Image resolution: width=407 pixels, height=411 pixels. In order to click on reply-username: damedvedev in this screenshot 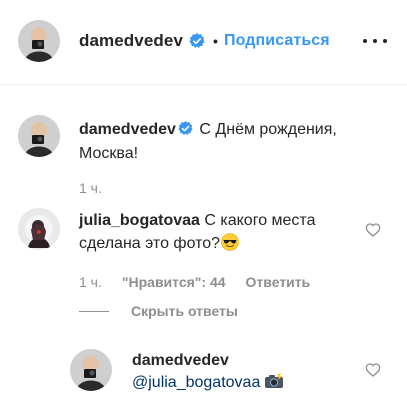, I will do `click(180, 360)`.